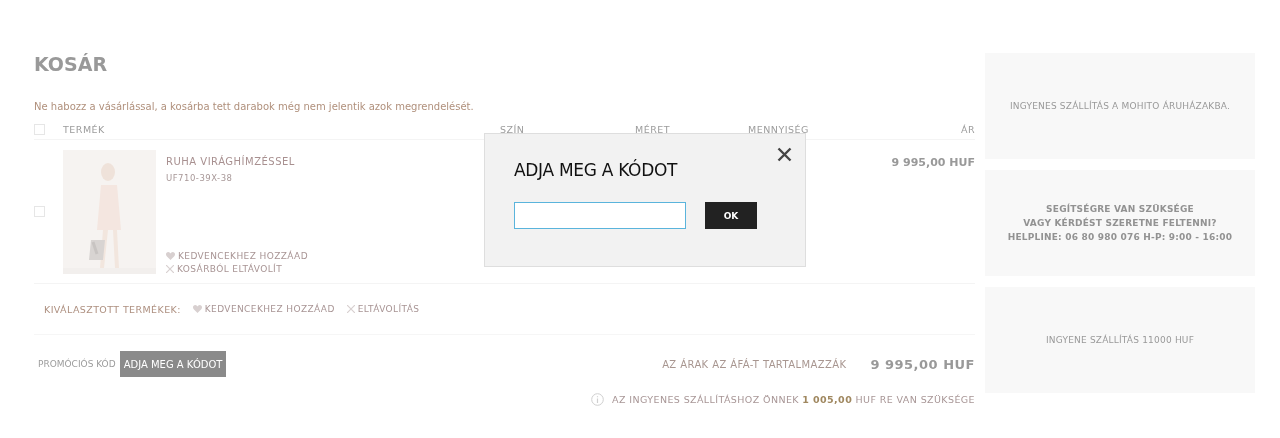  I want to click on column-header: MÉRET, so click(653, 129).